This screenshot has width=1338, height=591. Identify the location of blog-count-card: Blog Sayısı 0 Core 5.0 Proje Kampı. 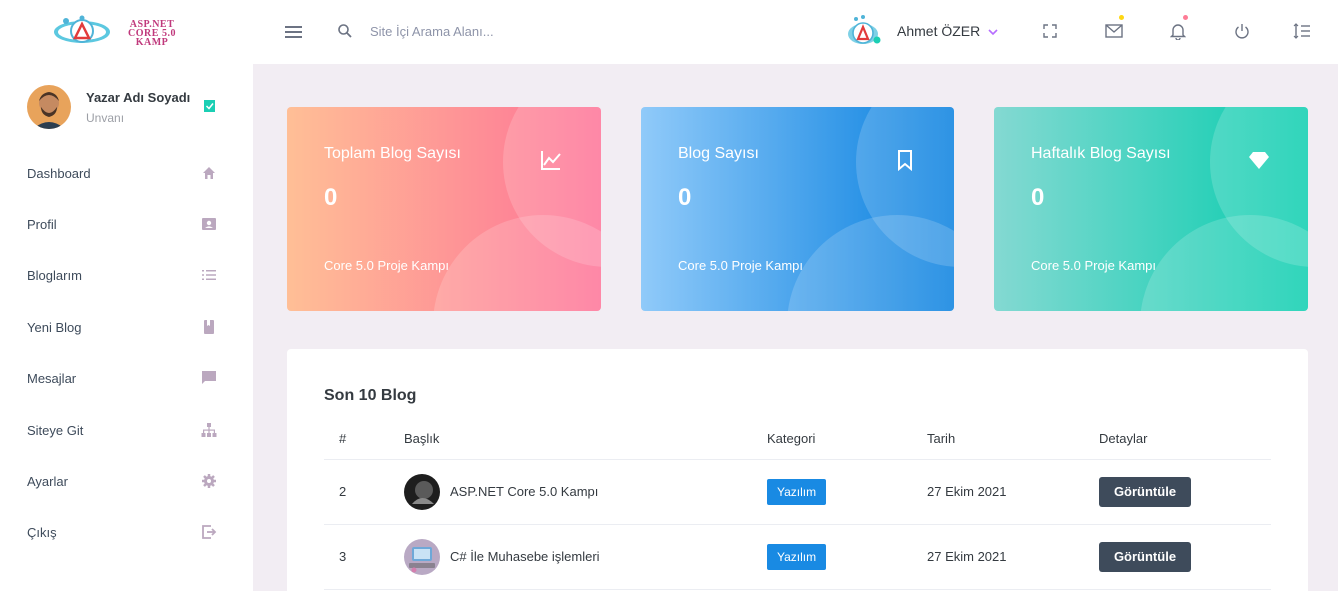
(797, 209).